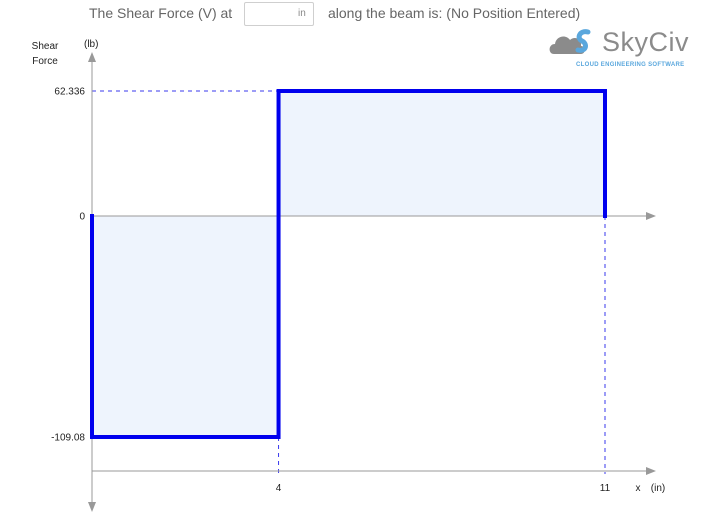  I want to click on x-tick-label: 4, so click(279, 488).